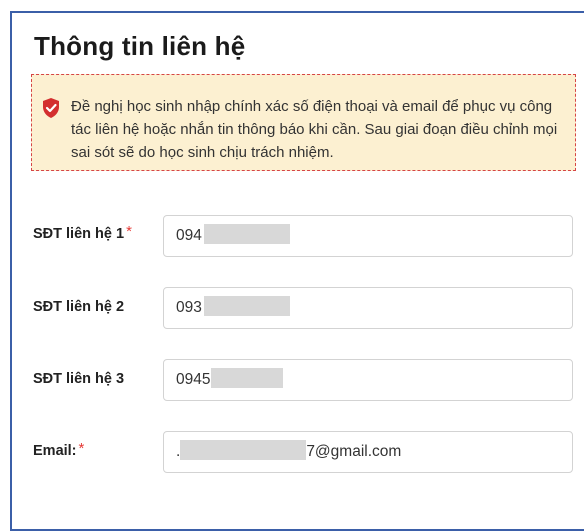  Describe the element at coordinates (79, 234) in the screenshot. I see `phone1-label-text: SĐT liên hệ 1` at that location.